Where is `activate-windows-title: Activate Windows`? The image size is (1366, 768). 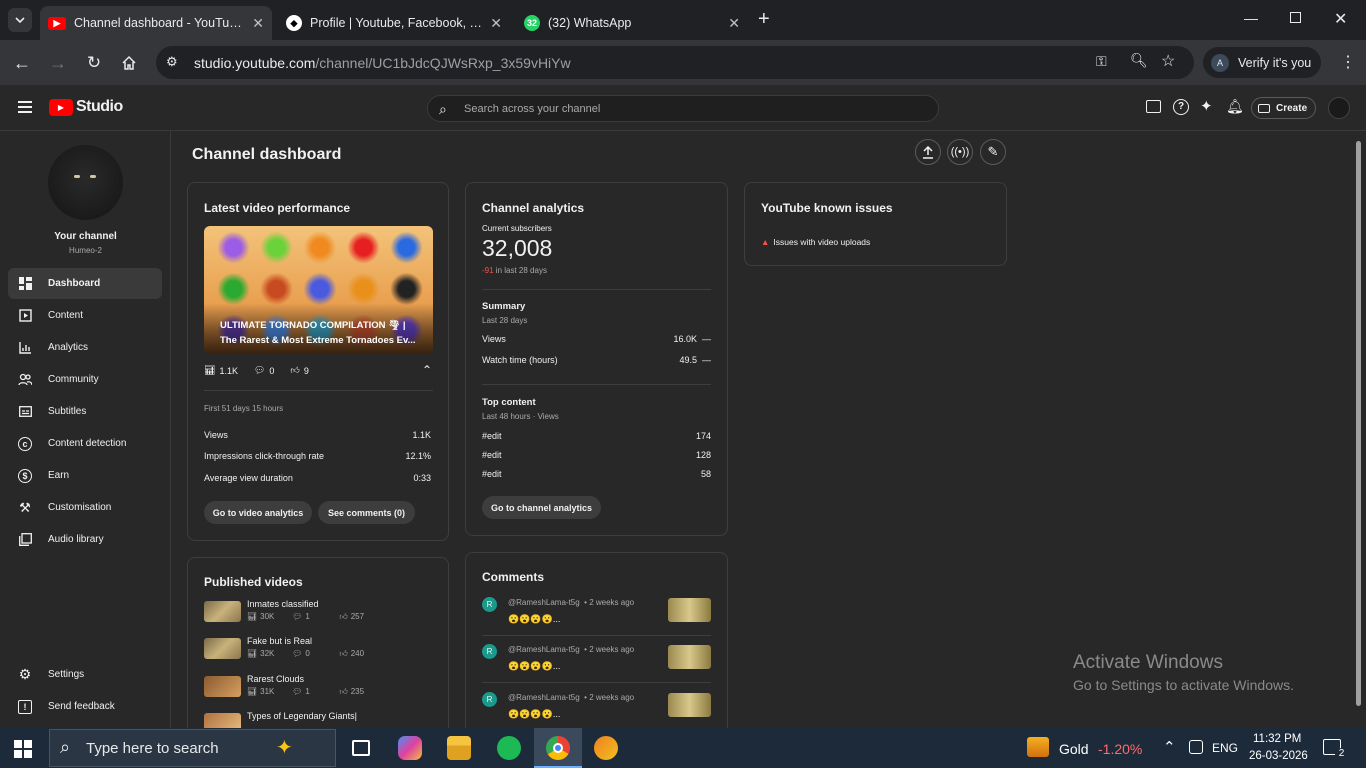 activate-windows-title: Activate Windows is located at coordinates (1148, 662).